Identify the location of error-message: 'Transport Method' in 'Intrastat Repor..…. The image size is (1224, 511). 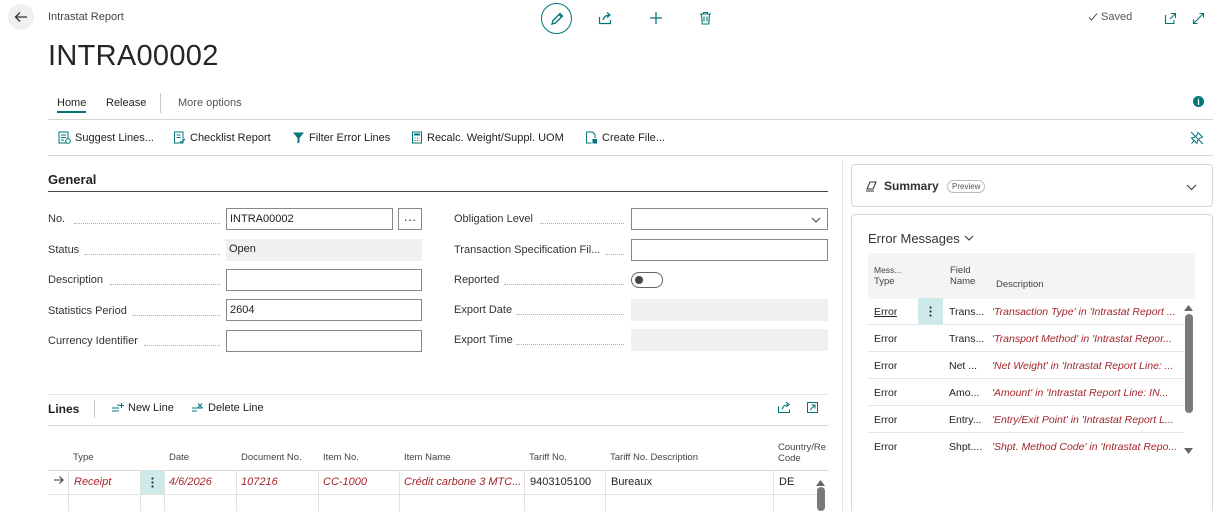
(1087, 339).